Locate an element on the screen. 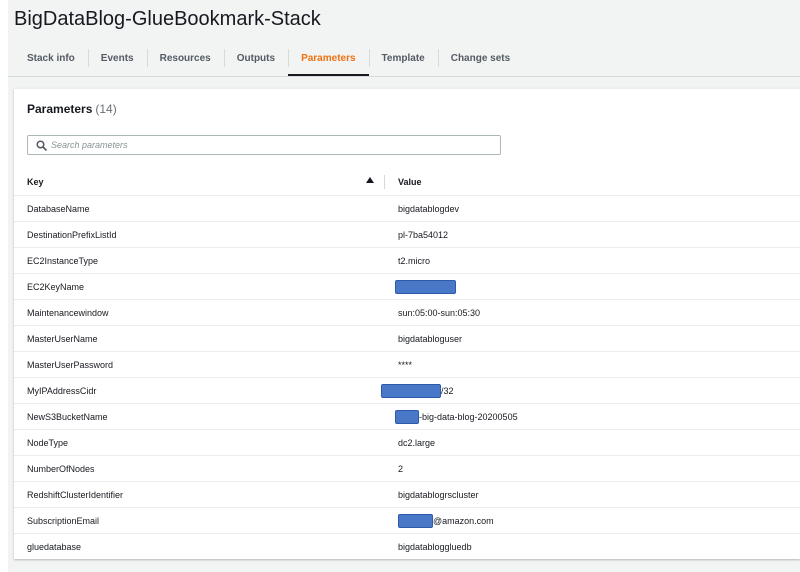  param-value: bigdatablogrscluster is located at coordinates (438, 494).